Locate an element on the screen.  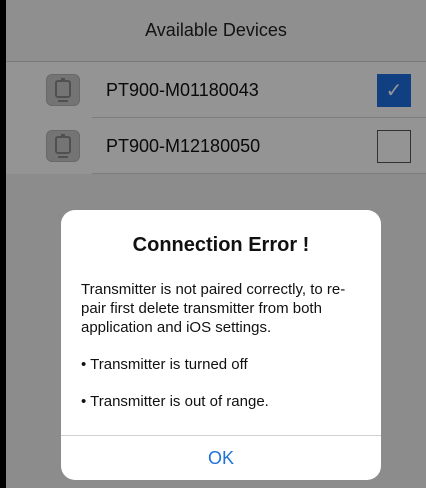
dialog-title: Connection Error ! is located at coordinates (221, 245).